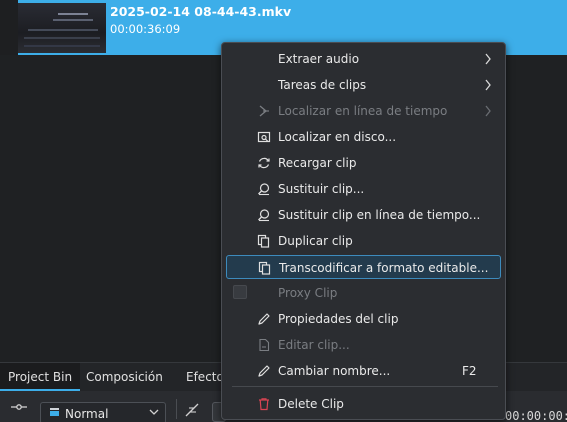 The image size is (567, 422). Describe the element at coordinates (363, 241) in the screenshot. I see `menu-item-duplicar-clip: Duplicar clip` at that location.